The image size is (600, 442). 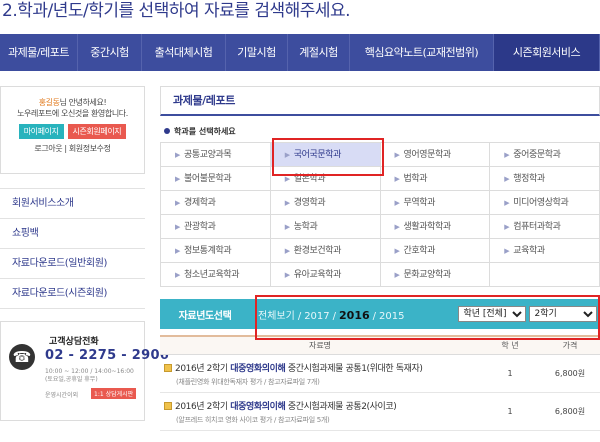 What do you see at coordinates (97, 131) in the screenshot?
I see `season-page-button: 시즌회원페이지` at bounding box center [97, 131].